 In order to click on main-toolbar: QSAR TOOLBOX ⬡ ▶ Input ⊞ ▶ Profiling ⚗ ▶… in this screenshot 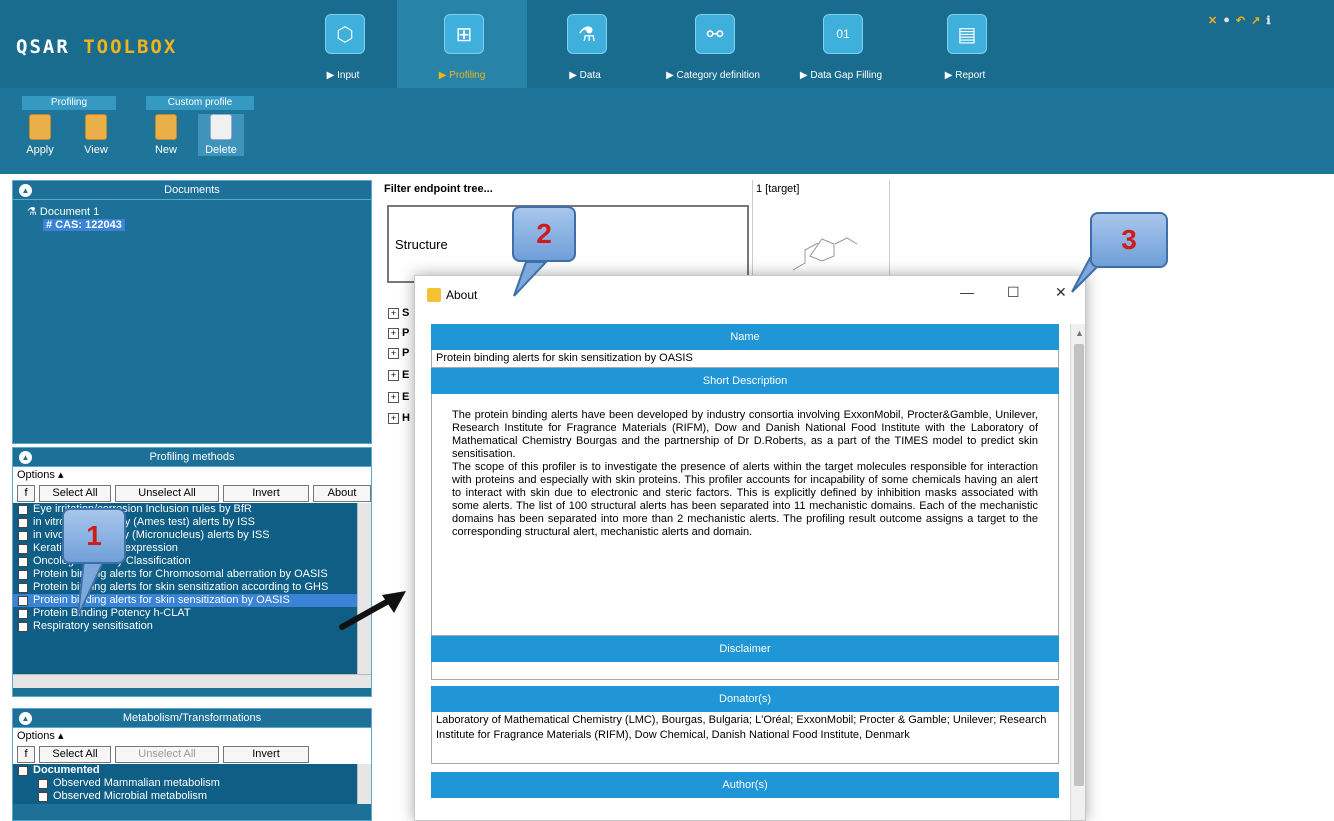, I will do `click(667, 44)`.